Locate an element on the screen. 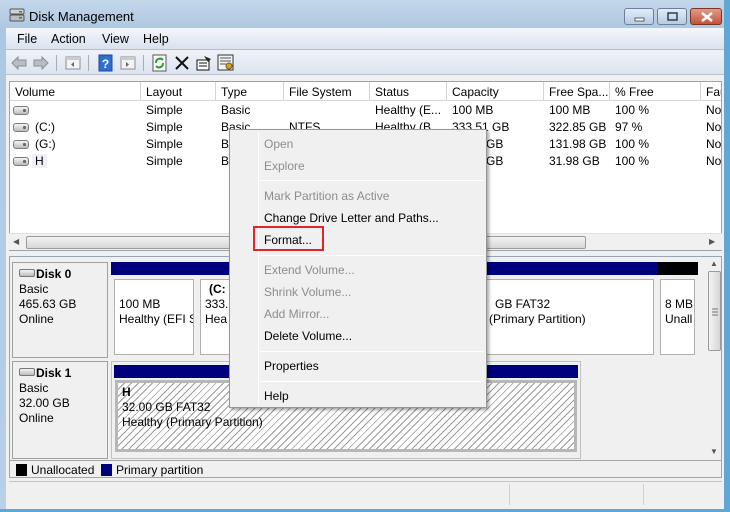 The width and height of the screenshot is (730, 512). close-button is located at coordinates (706, 16).